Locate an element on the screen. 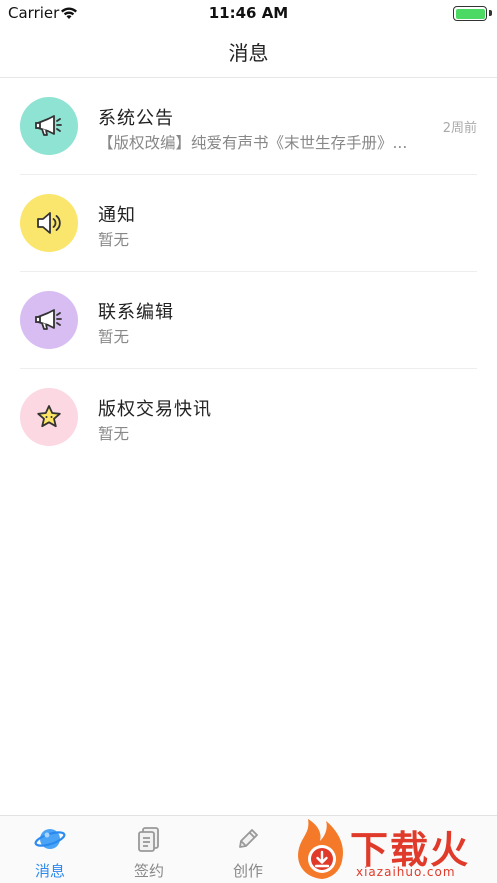  clock: 11:46 AM is located at coordinates (248, 13).